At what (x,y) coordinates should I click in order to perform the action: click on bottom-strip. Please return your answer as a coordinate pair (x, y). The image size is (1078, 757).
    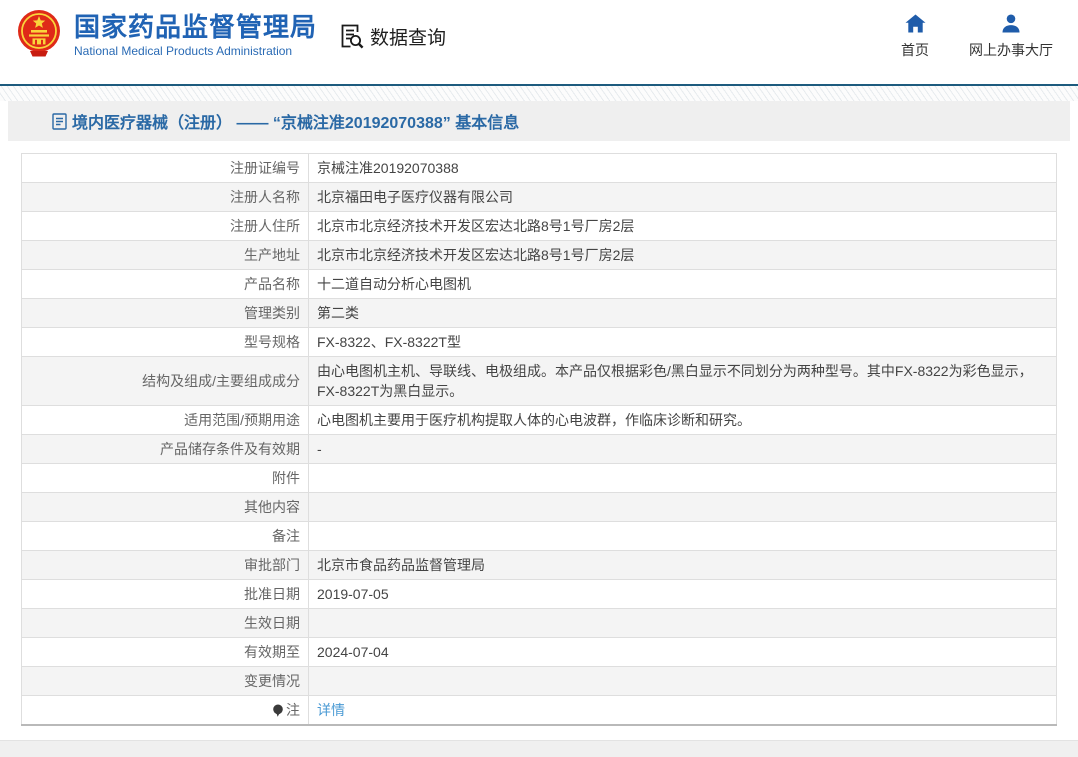
    Looking at the image, I should click on (539, 748).